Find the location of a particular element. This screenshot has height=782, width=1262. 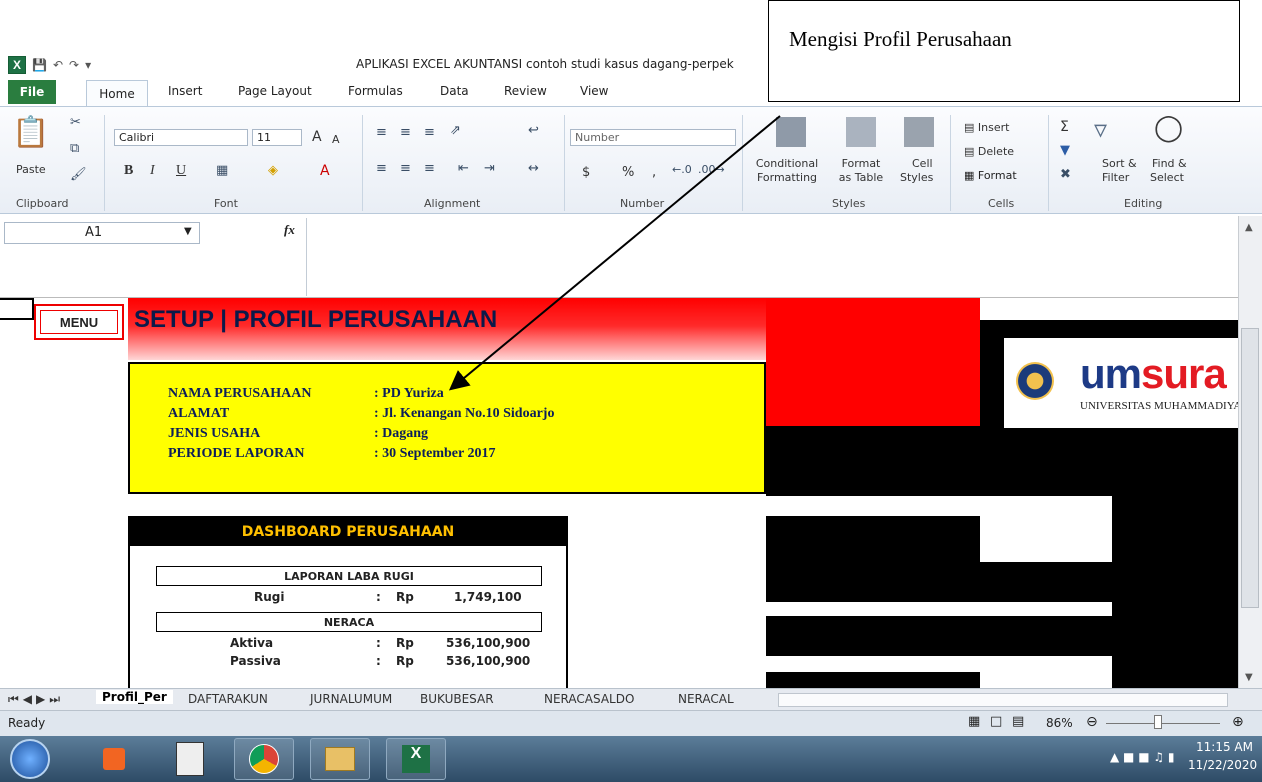

copy-icon: ⧉ is located at coordinates (74, 148).